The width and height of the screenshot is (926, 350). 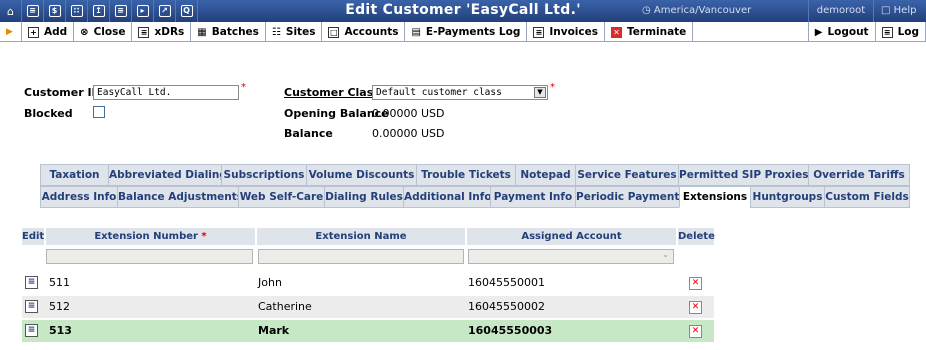 I want to click on accounts-button: □ Accounts, so click(x=364, y=32).